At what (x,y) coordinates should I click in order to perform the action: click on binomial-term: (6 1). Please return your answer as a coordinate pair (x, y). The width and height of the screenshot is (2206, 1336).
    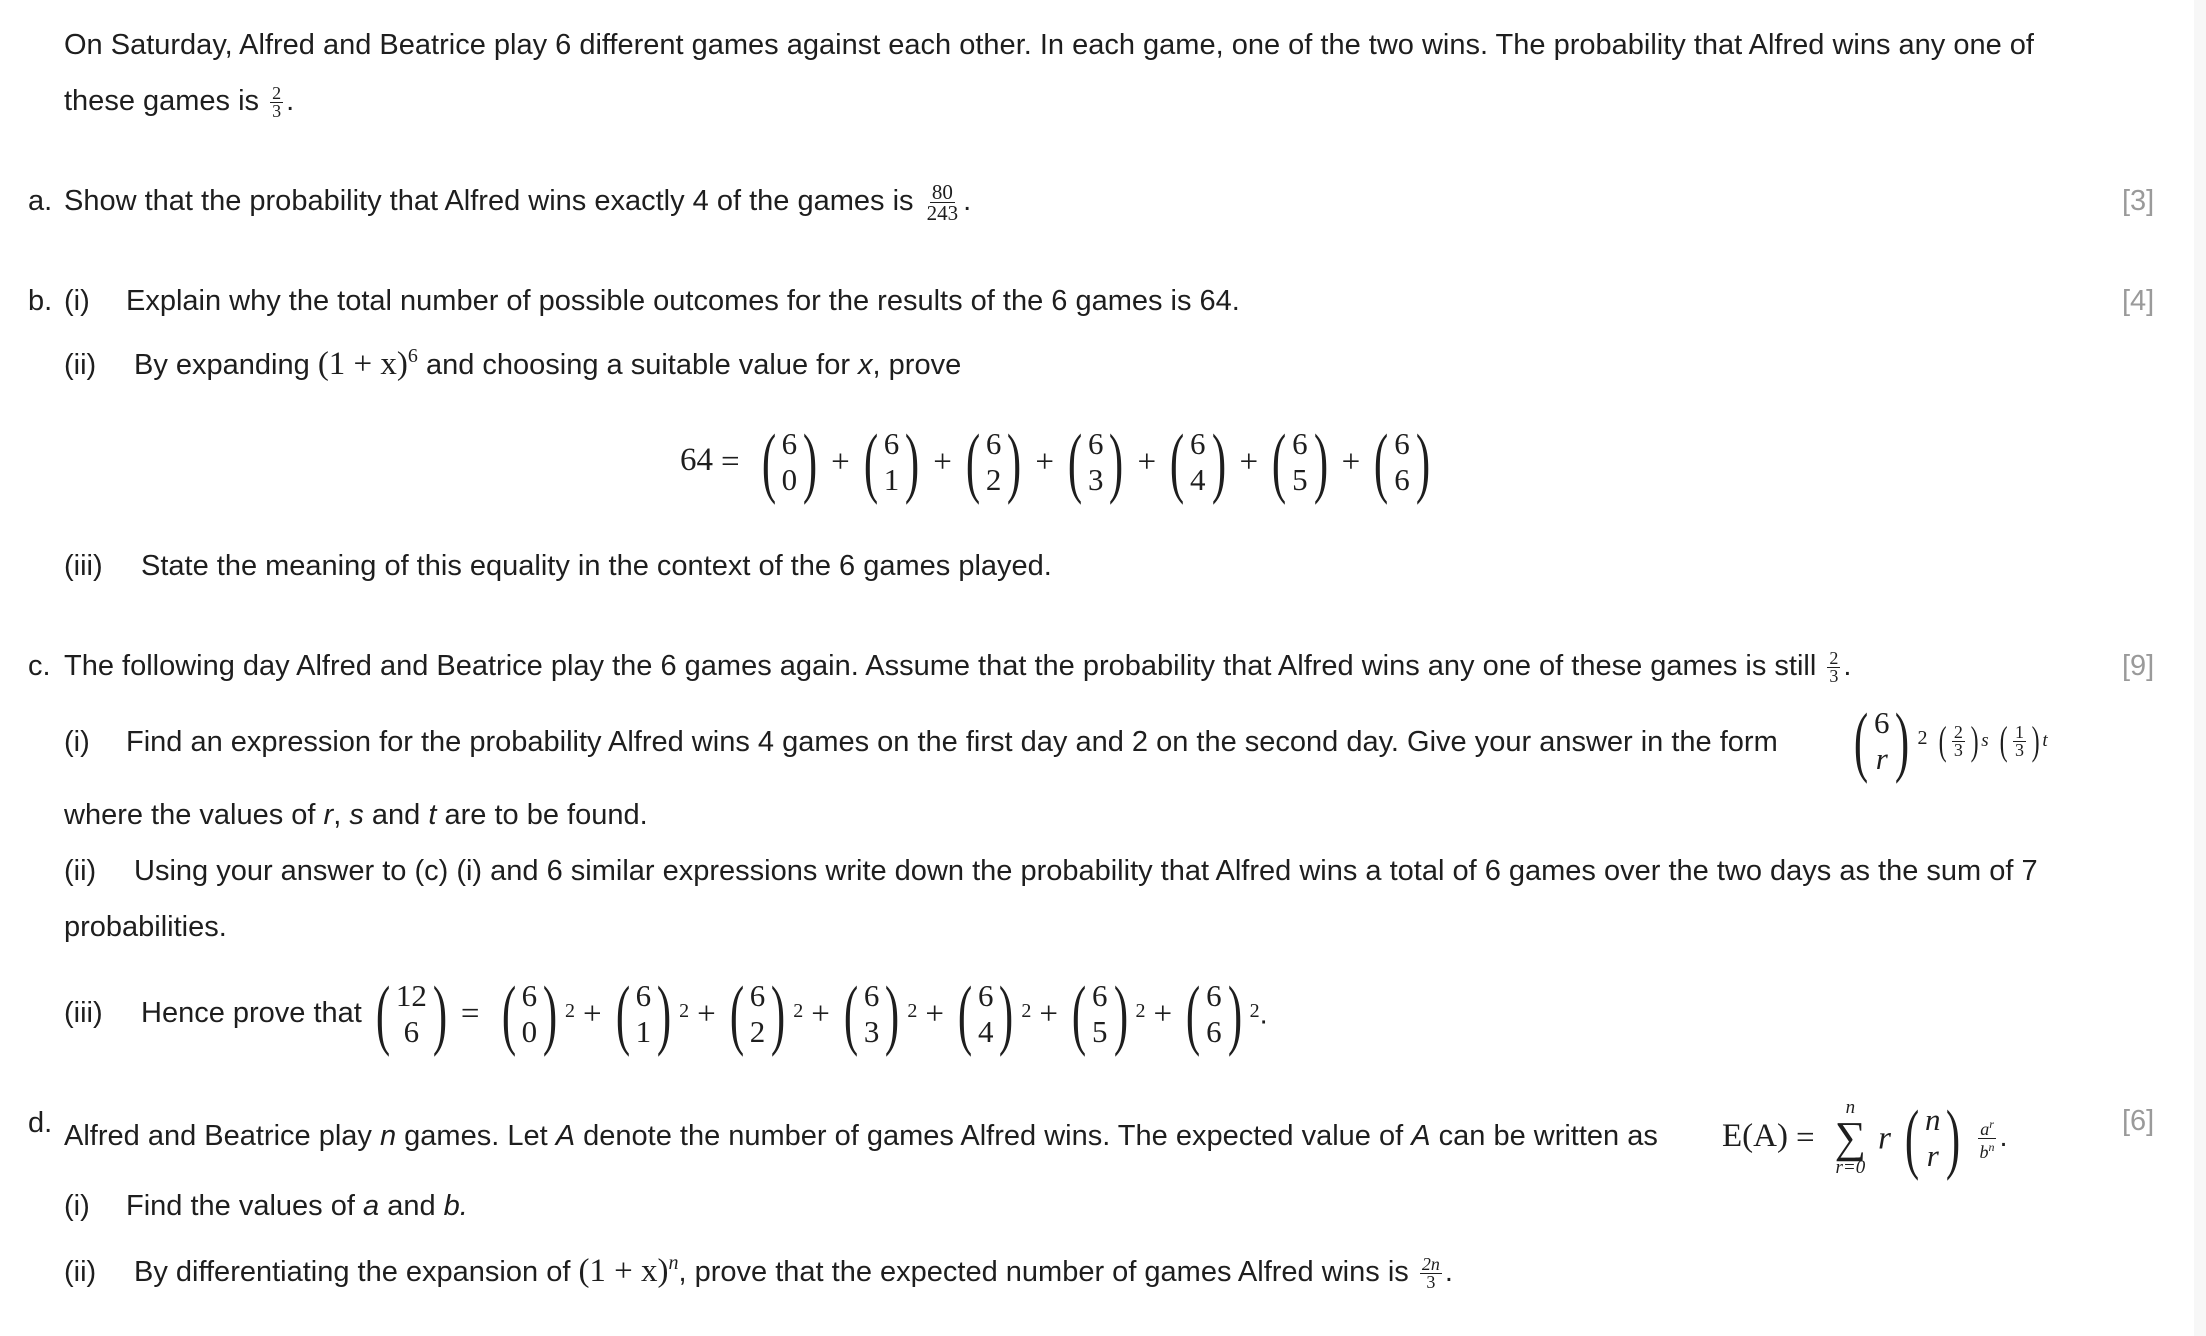
    Looking at the image, I should click on (891, 462).